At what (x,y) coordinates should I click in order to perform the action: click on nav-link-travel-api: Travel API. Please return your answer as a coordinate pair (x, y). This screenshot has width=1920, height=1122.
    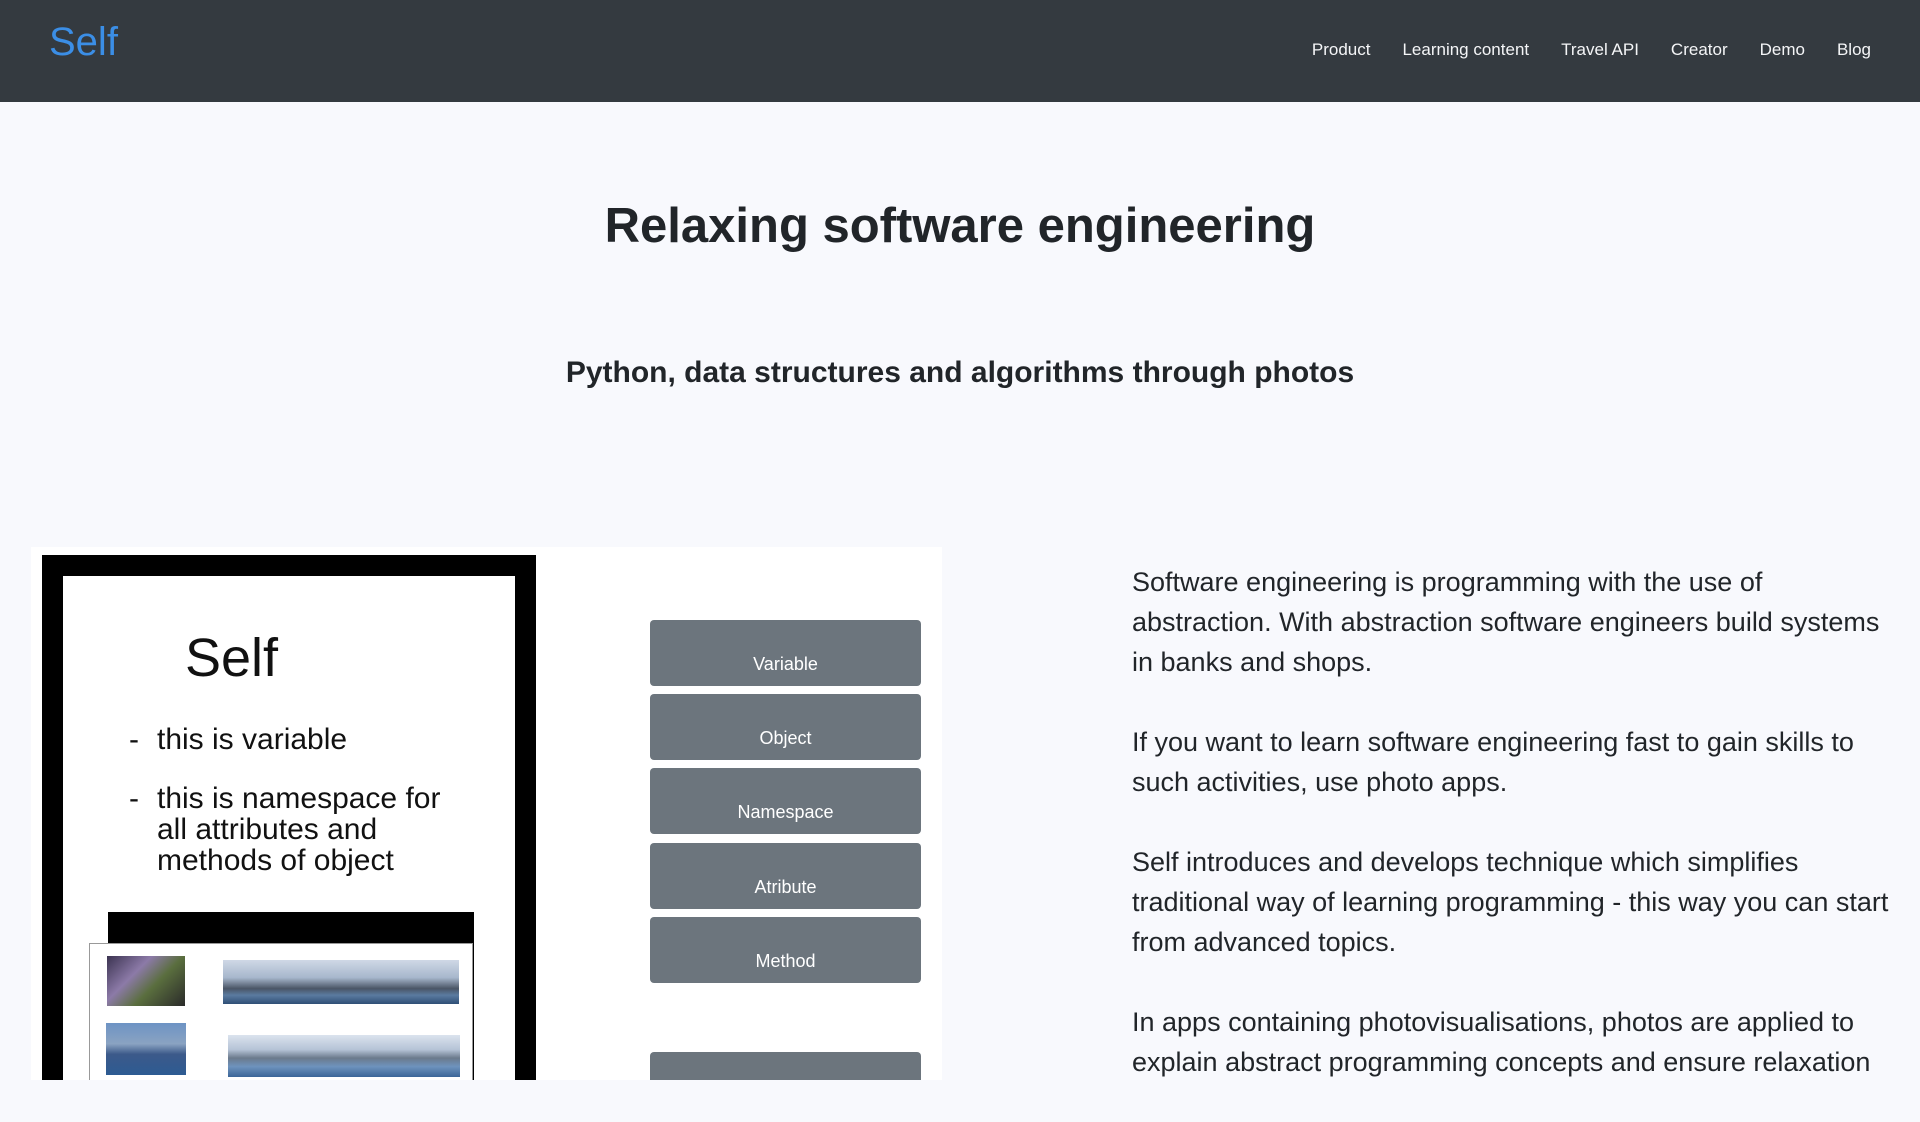
    Looking at the image, I should click on (1600, 50).